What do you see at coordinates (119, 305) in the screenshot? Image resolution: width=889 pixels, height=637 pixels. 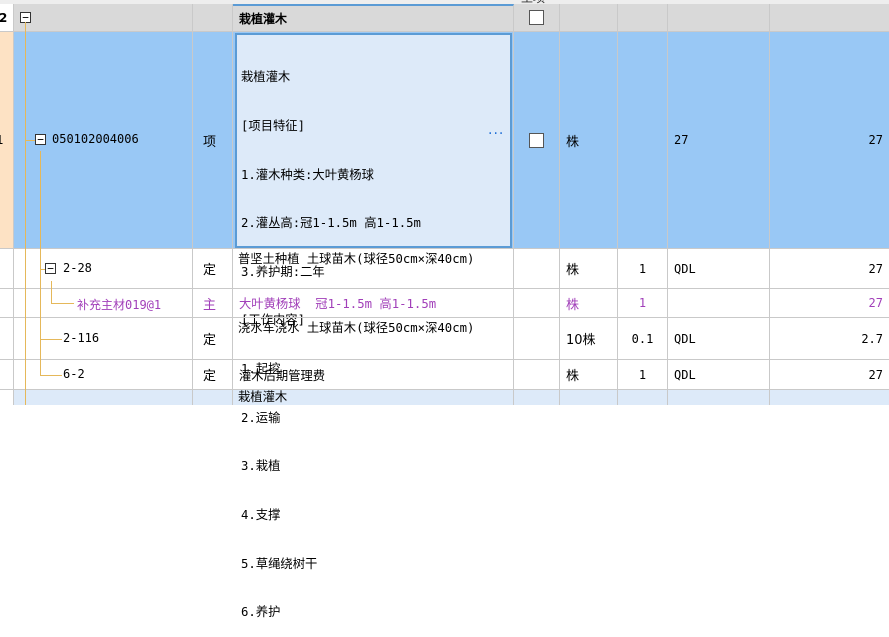 I see `material-code: 补充主材019@1` at bounding box center [119, 305].